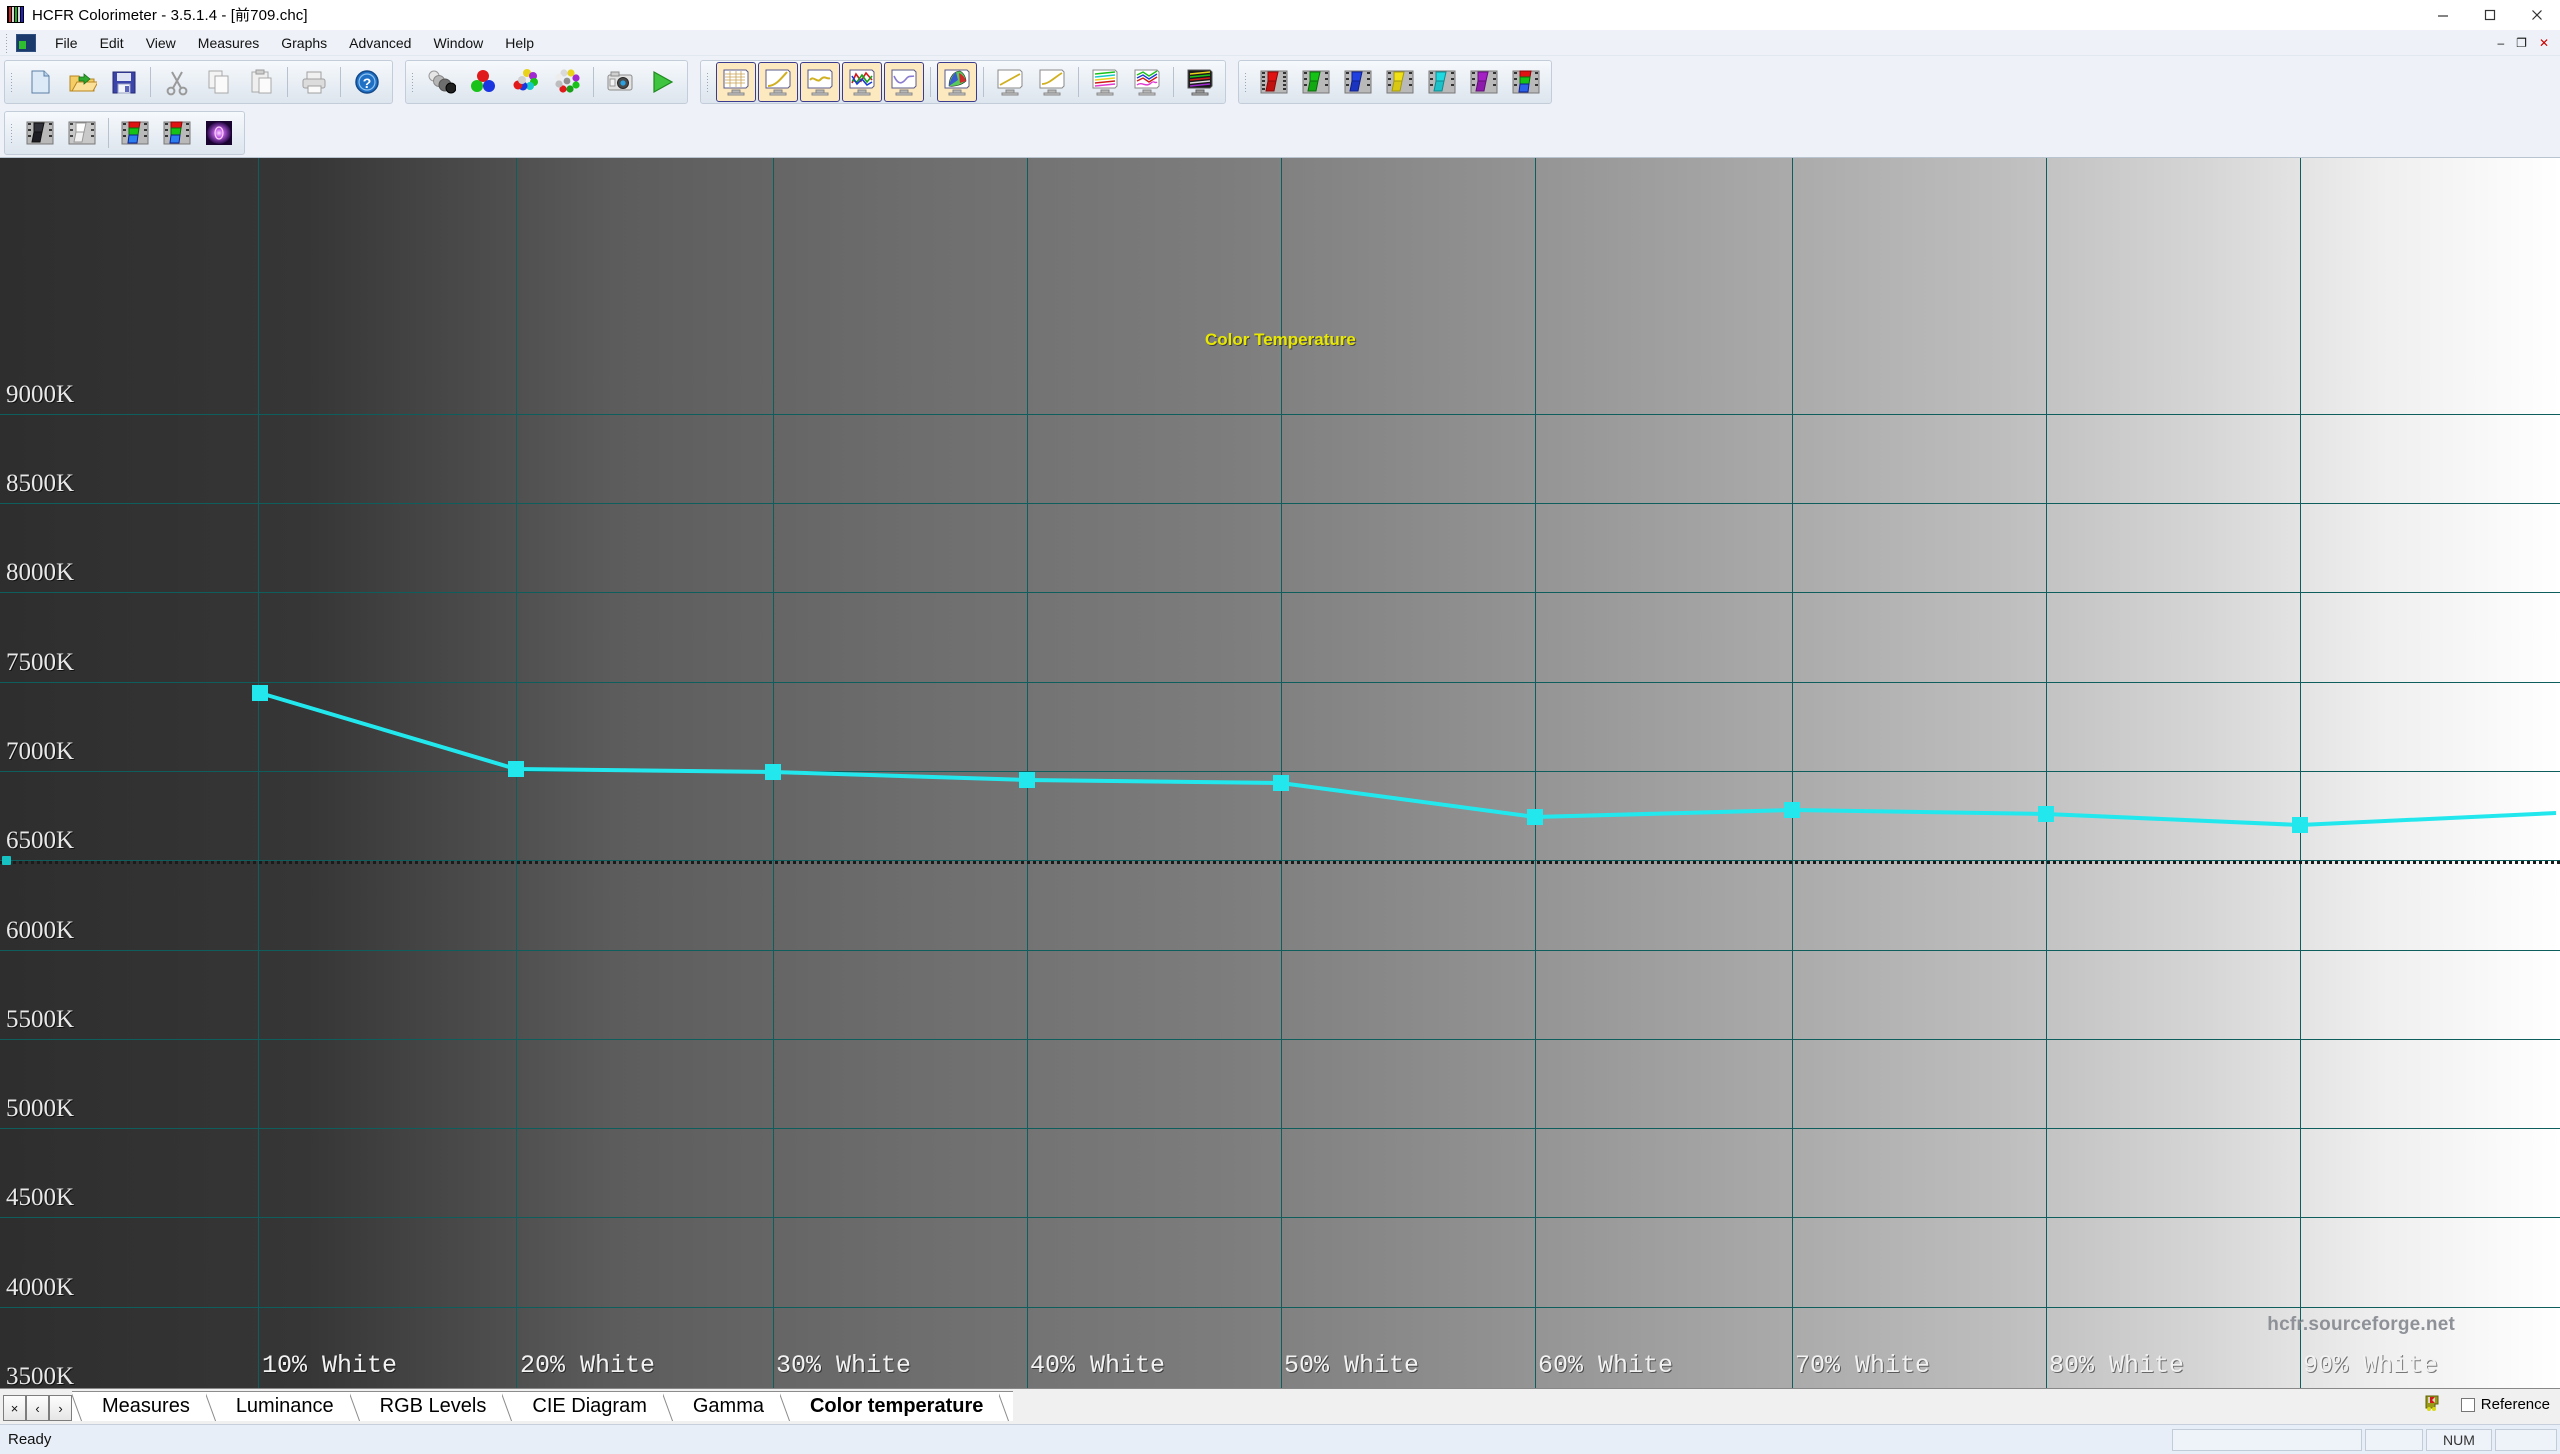 This screenshot has width=2560, height=1454. Describe the element at coordinates (219, 82) in the screenshot. I see `copy-button` at that location.